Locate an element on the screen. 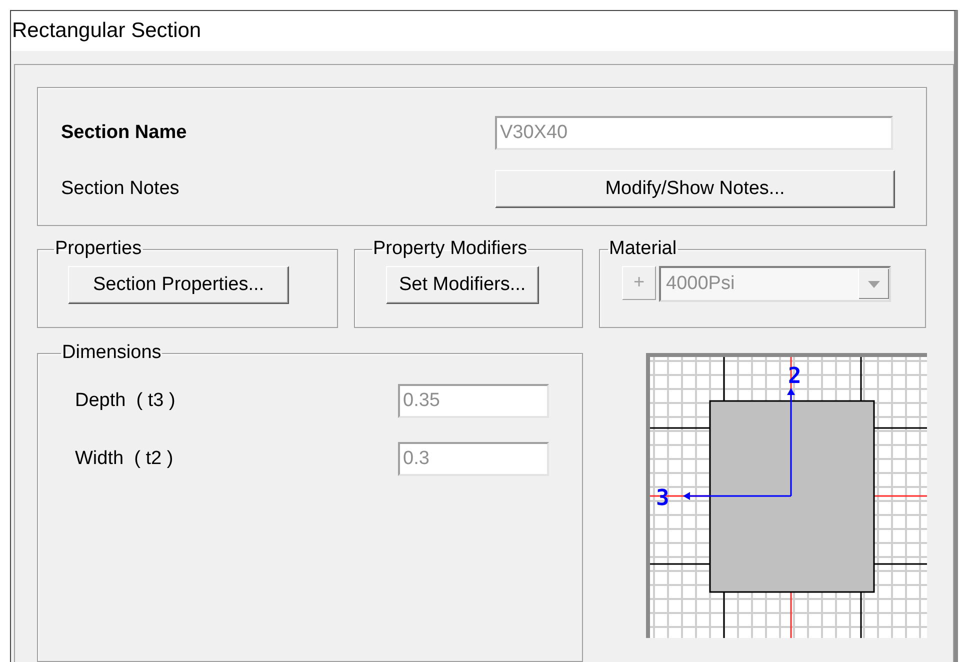 This screenshot has height=662, width=966. group-title: Dimensions is located at coordinates (111, 353).